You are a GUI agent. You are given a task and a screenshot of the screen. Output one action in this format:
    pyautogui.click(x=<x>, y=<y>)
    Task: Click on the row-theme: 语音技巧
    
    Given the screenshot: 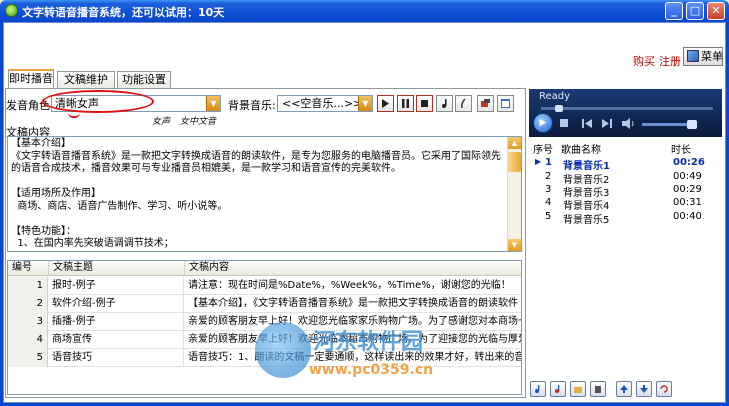 What is the action you would take?
    pyautogui.click(x=116, y=358)
    